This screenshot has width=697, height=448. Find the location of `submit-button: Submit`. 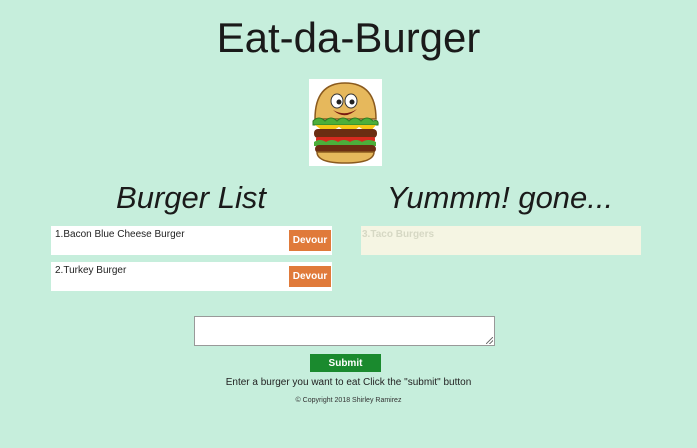

submit-button: Submit is located at coordinates (345, 363).